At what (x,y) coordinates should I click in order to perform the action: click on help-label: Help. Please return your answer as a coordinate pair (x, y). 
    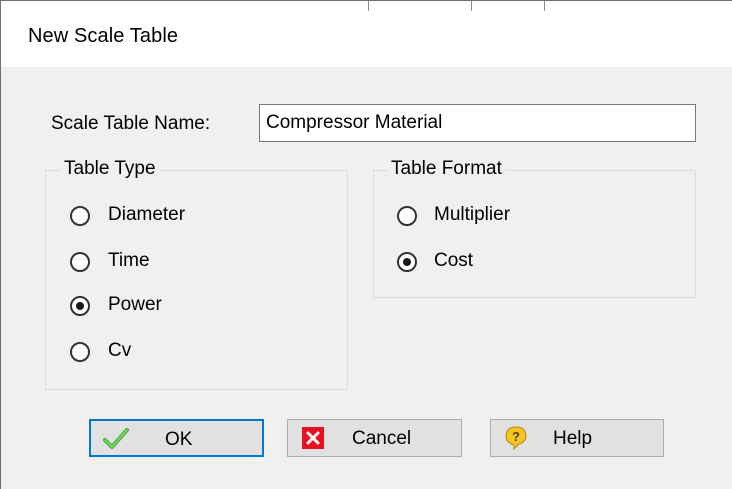
    Looking at the image, I should click on (573, 438).